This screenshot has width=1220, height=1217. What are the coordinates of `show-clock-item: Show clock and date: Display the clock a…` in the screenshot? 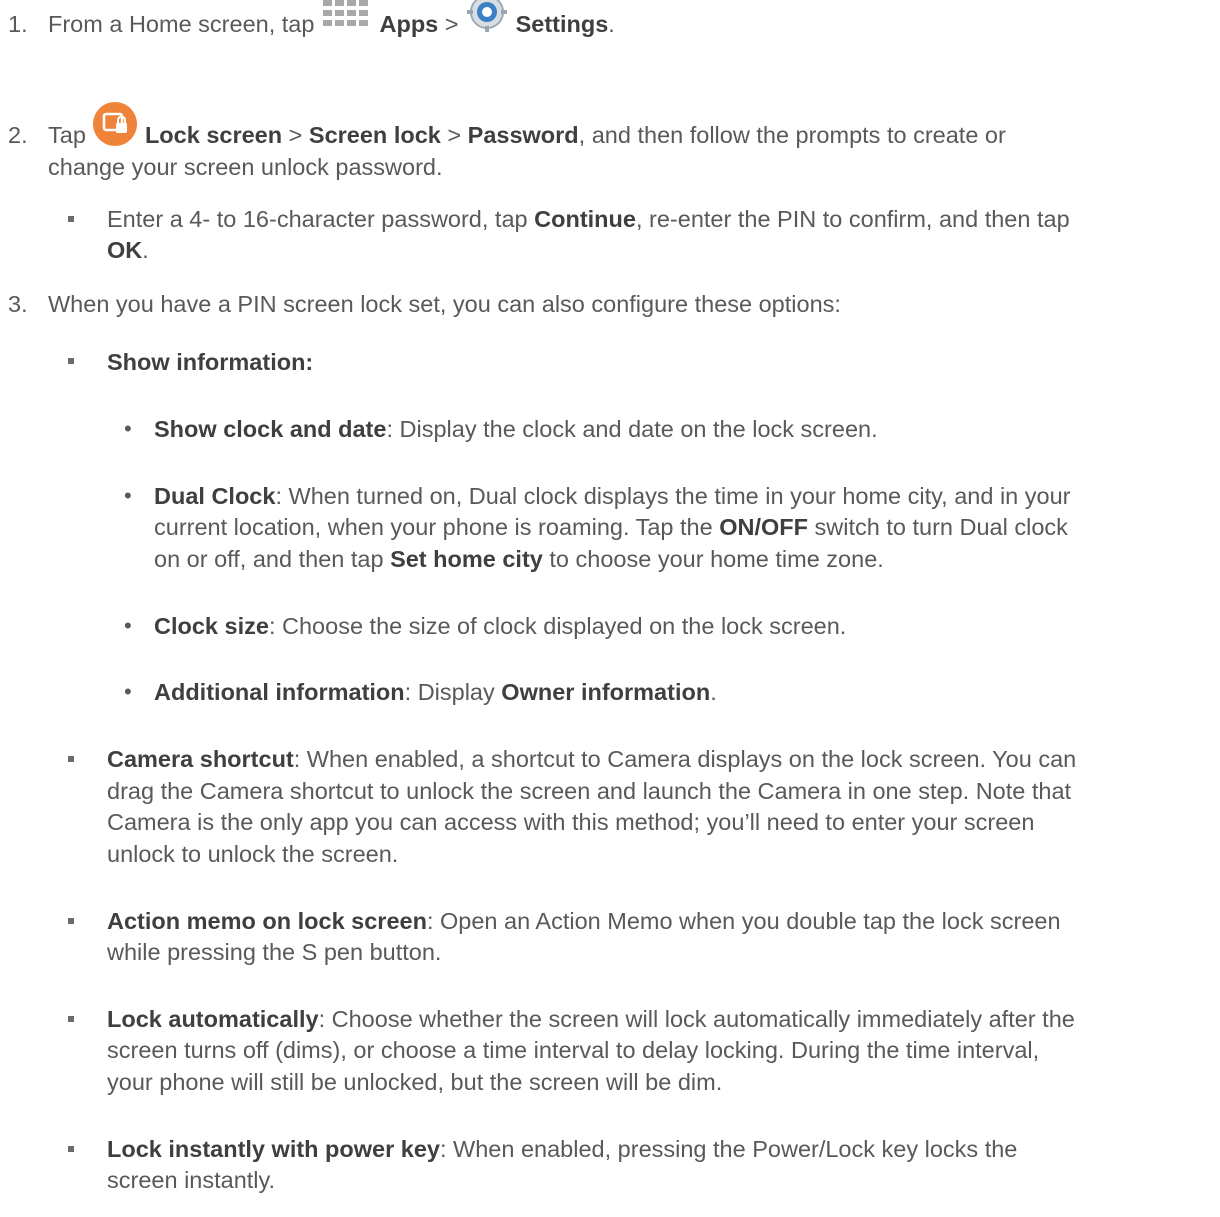 It's located at (516, 429).